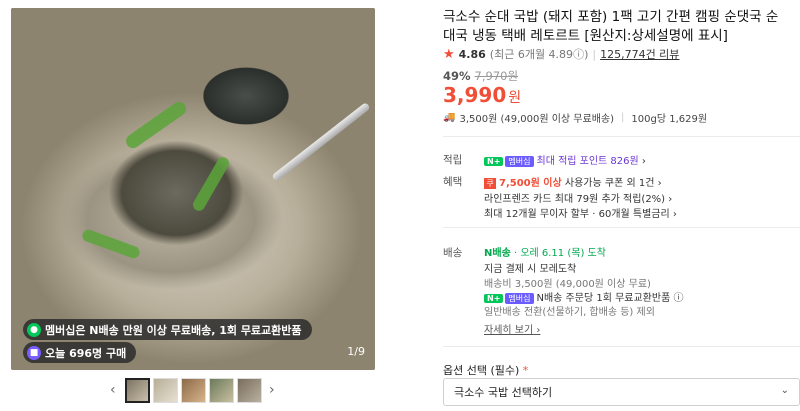 The width and height of the screenshot is (800, 411). I want to click on price-unit: 원, so click(515, 98).